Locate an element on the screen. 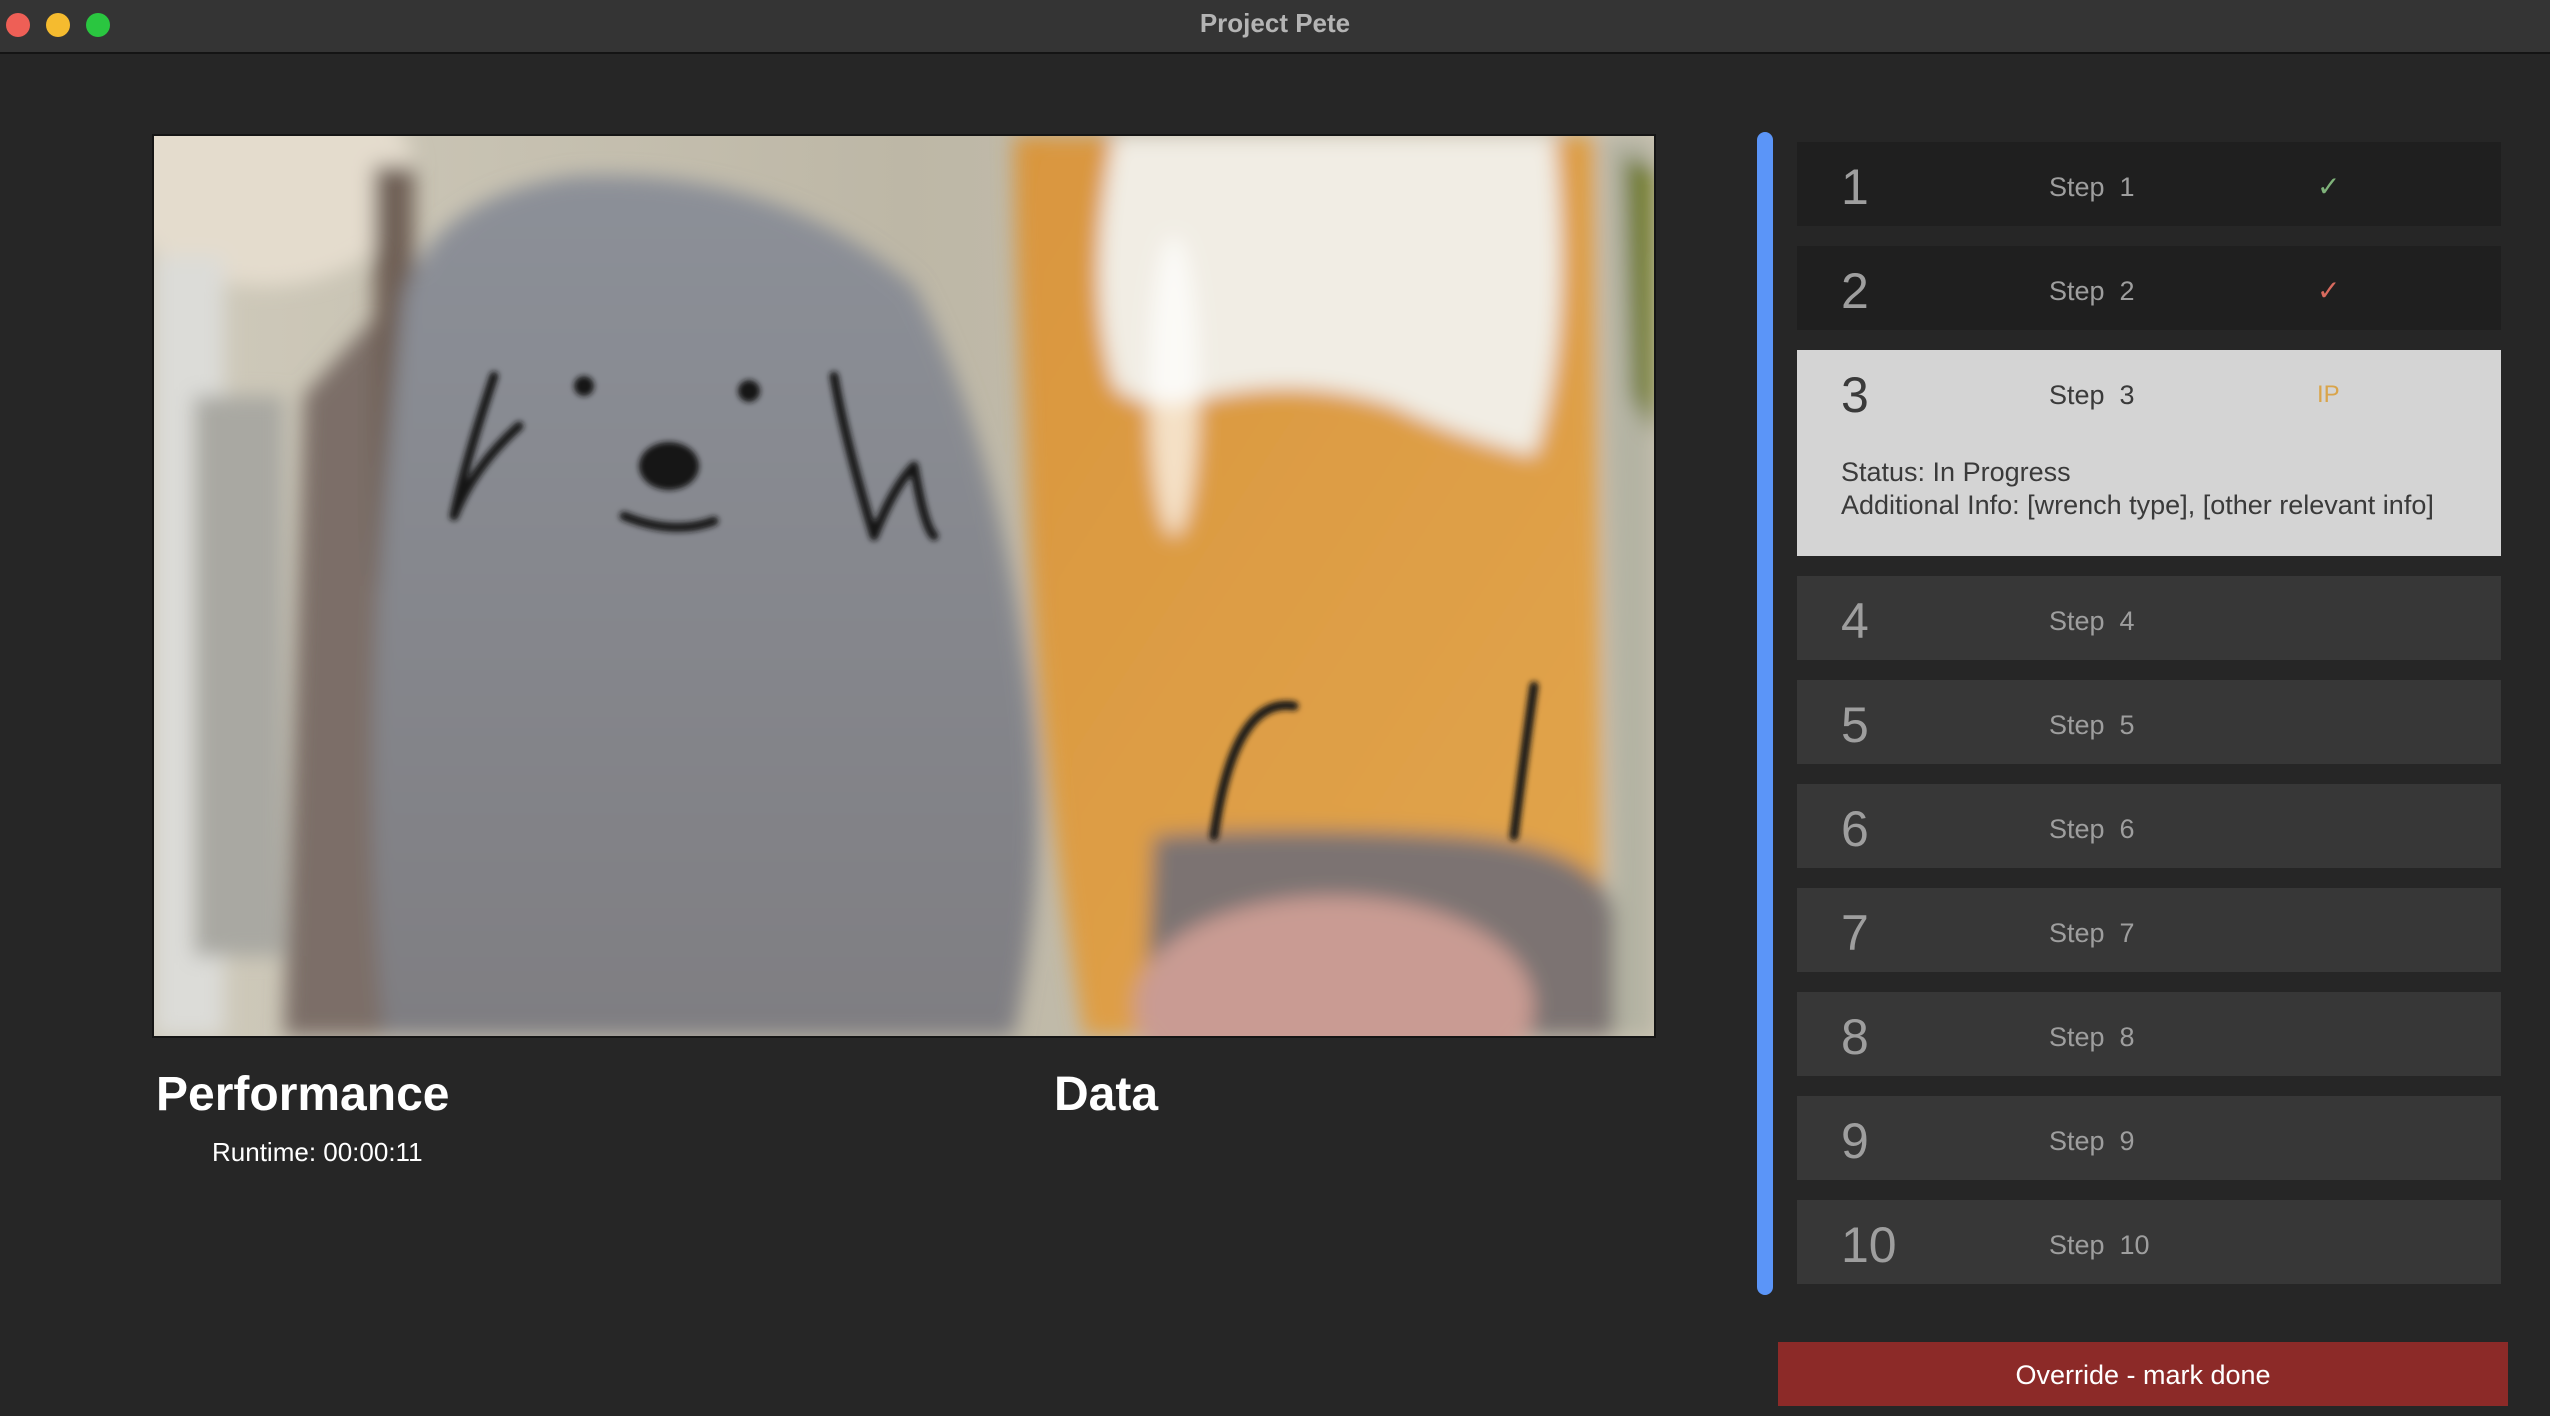 The image size is (2550, 1416). step-label: Step 6 is located at coordinates (2092, 829).